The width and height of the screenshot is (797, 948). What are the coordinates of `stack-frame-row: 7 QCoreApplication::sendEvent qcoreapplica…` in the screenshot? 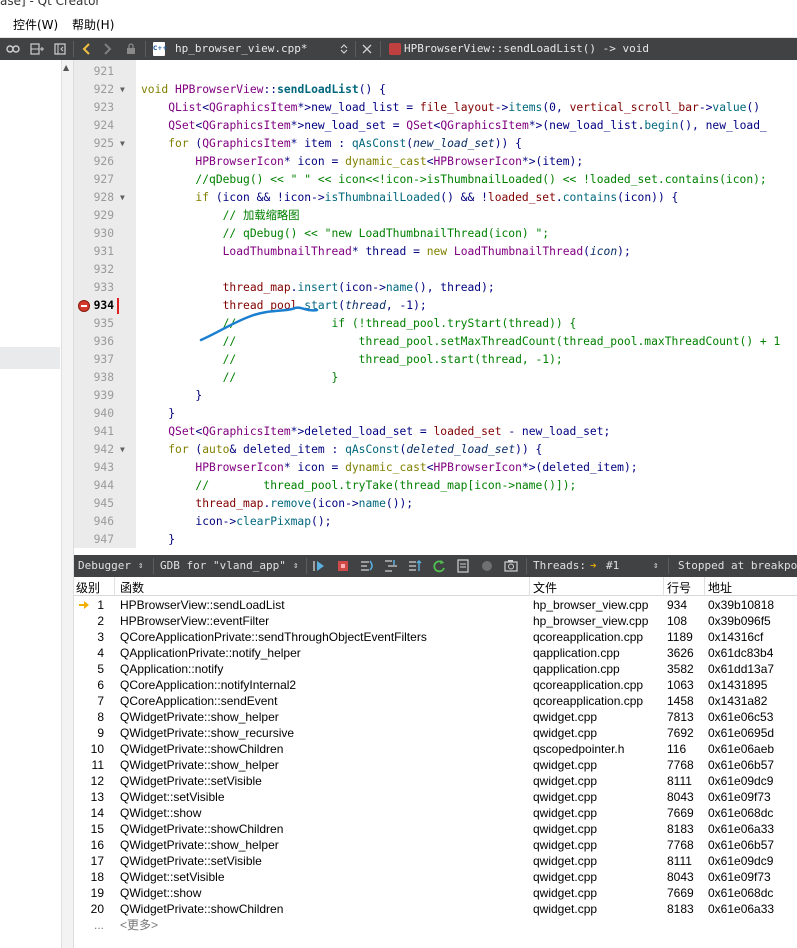 It's located at (435, 701).